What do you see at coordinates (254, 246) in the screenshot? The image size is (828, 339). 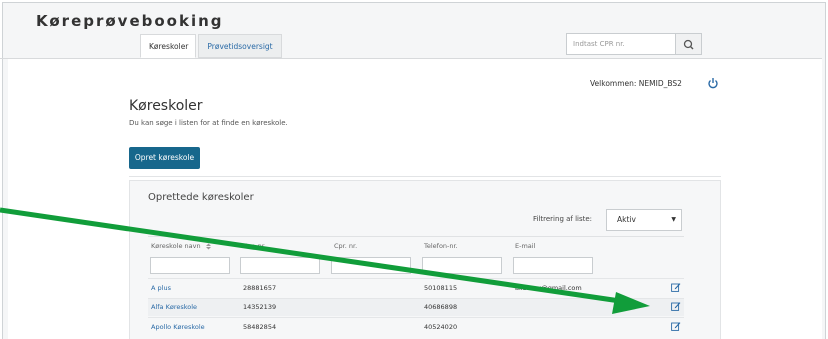 I see `column-header-cvr: Cvr. nr.` at bounding box center [254, 246].